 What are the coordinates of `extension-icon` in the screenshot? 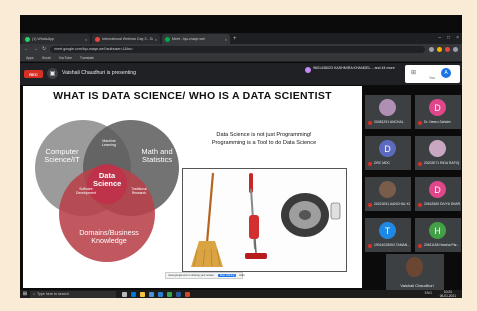 It's located at (439, 49).